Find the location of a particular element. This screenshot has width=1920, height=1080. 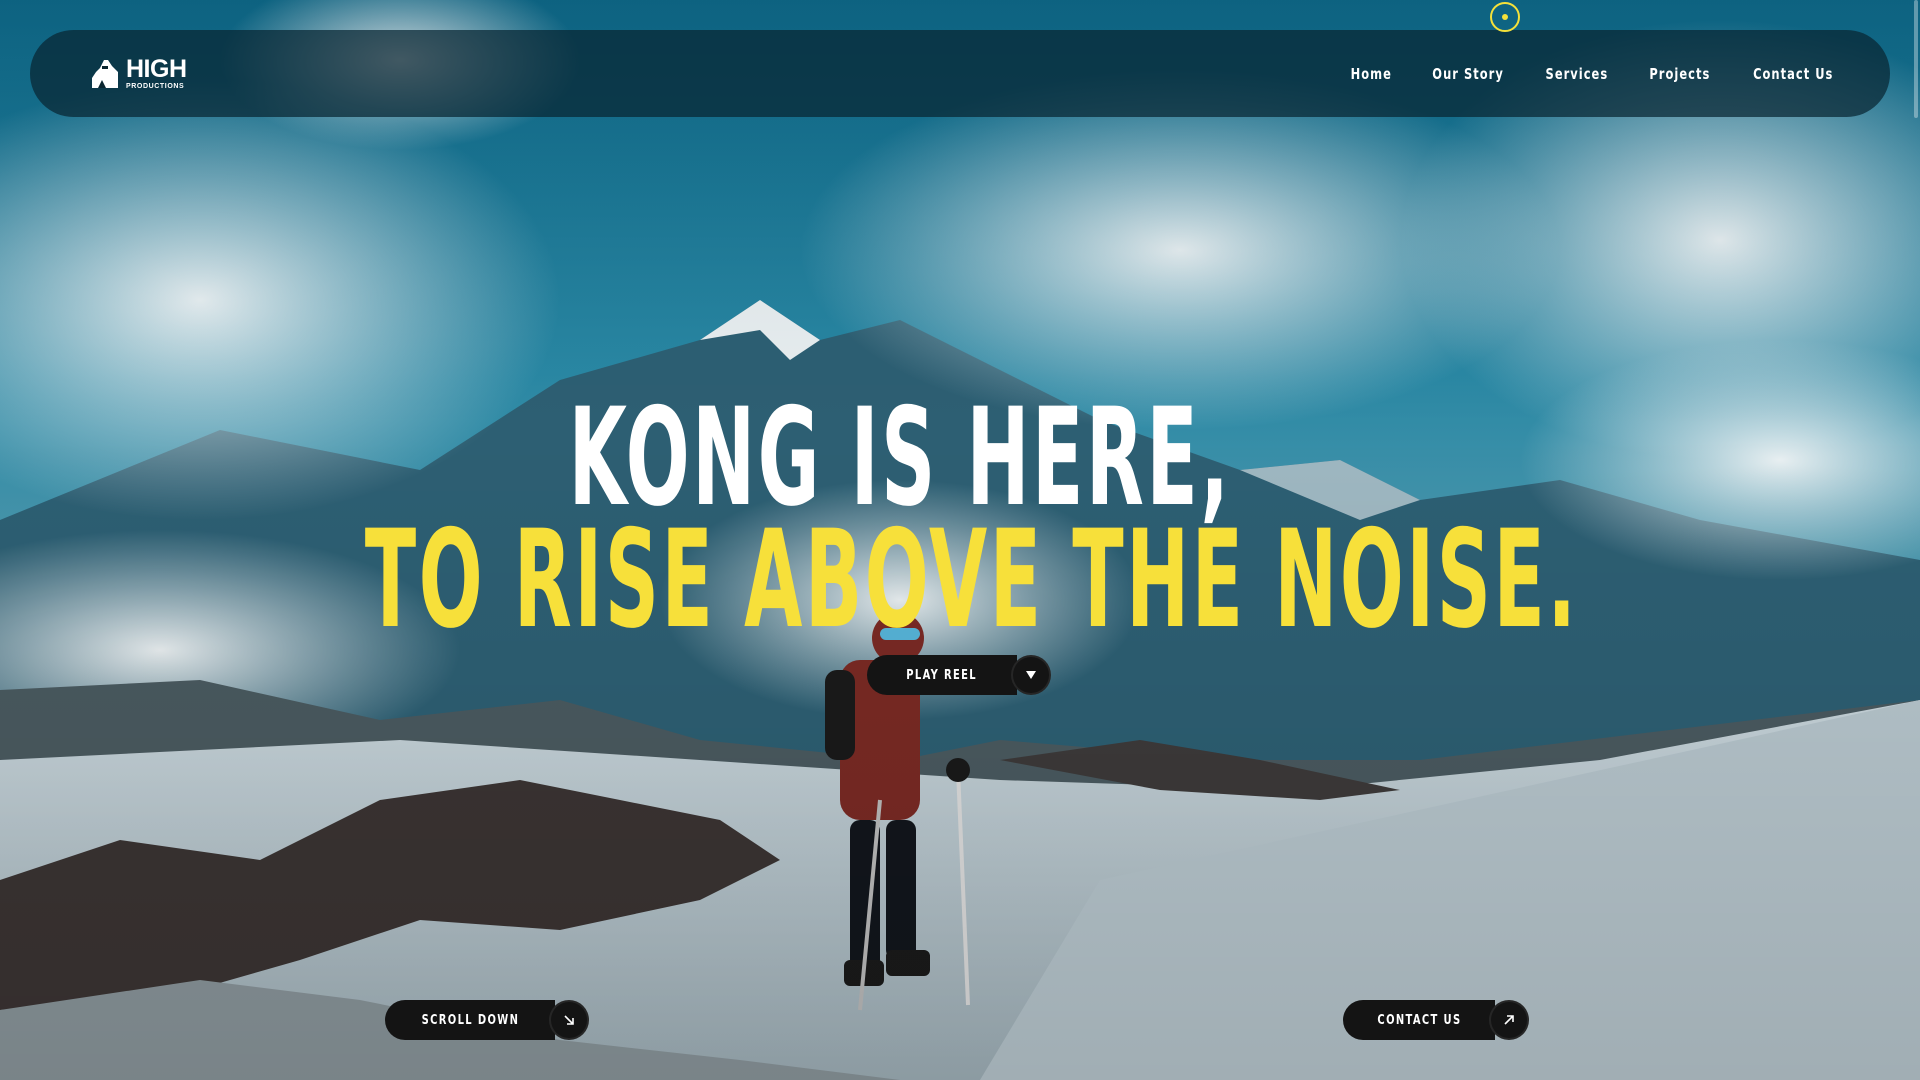

brand-name: HIGH is located at coordinates (156, 69).